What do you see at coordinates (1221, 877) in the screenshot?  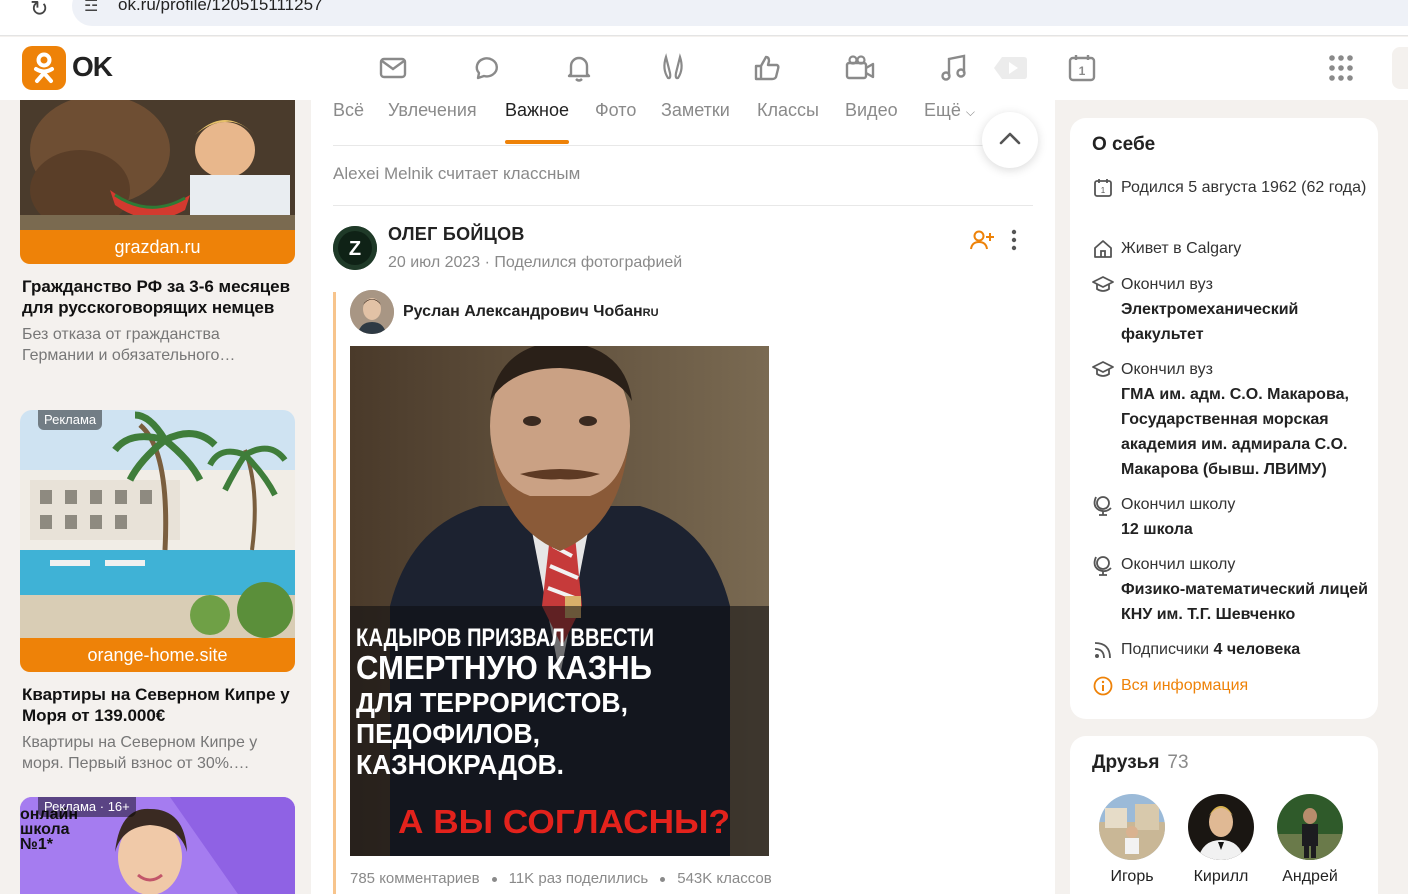 I see `friend-name: Кирилл` at bounding box center [1221, 877].